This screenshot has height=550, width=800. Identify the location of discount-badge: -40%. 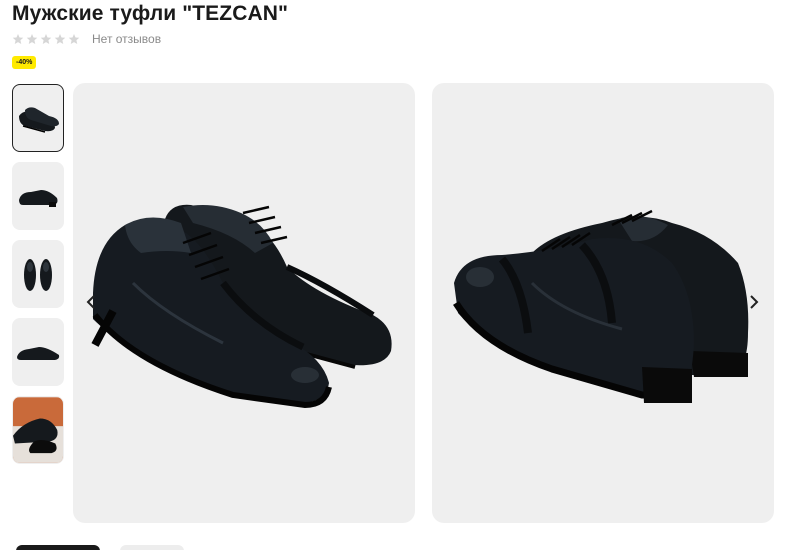
(24, 62).